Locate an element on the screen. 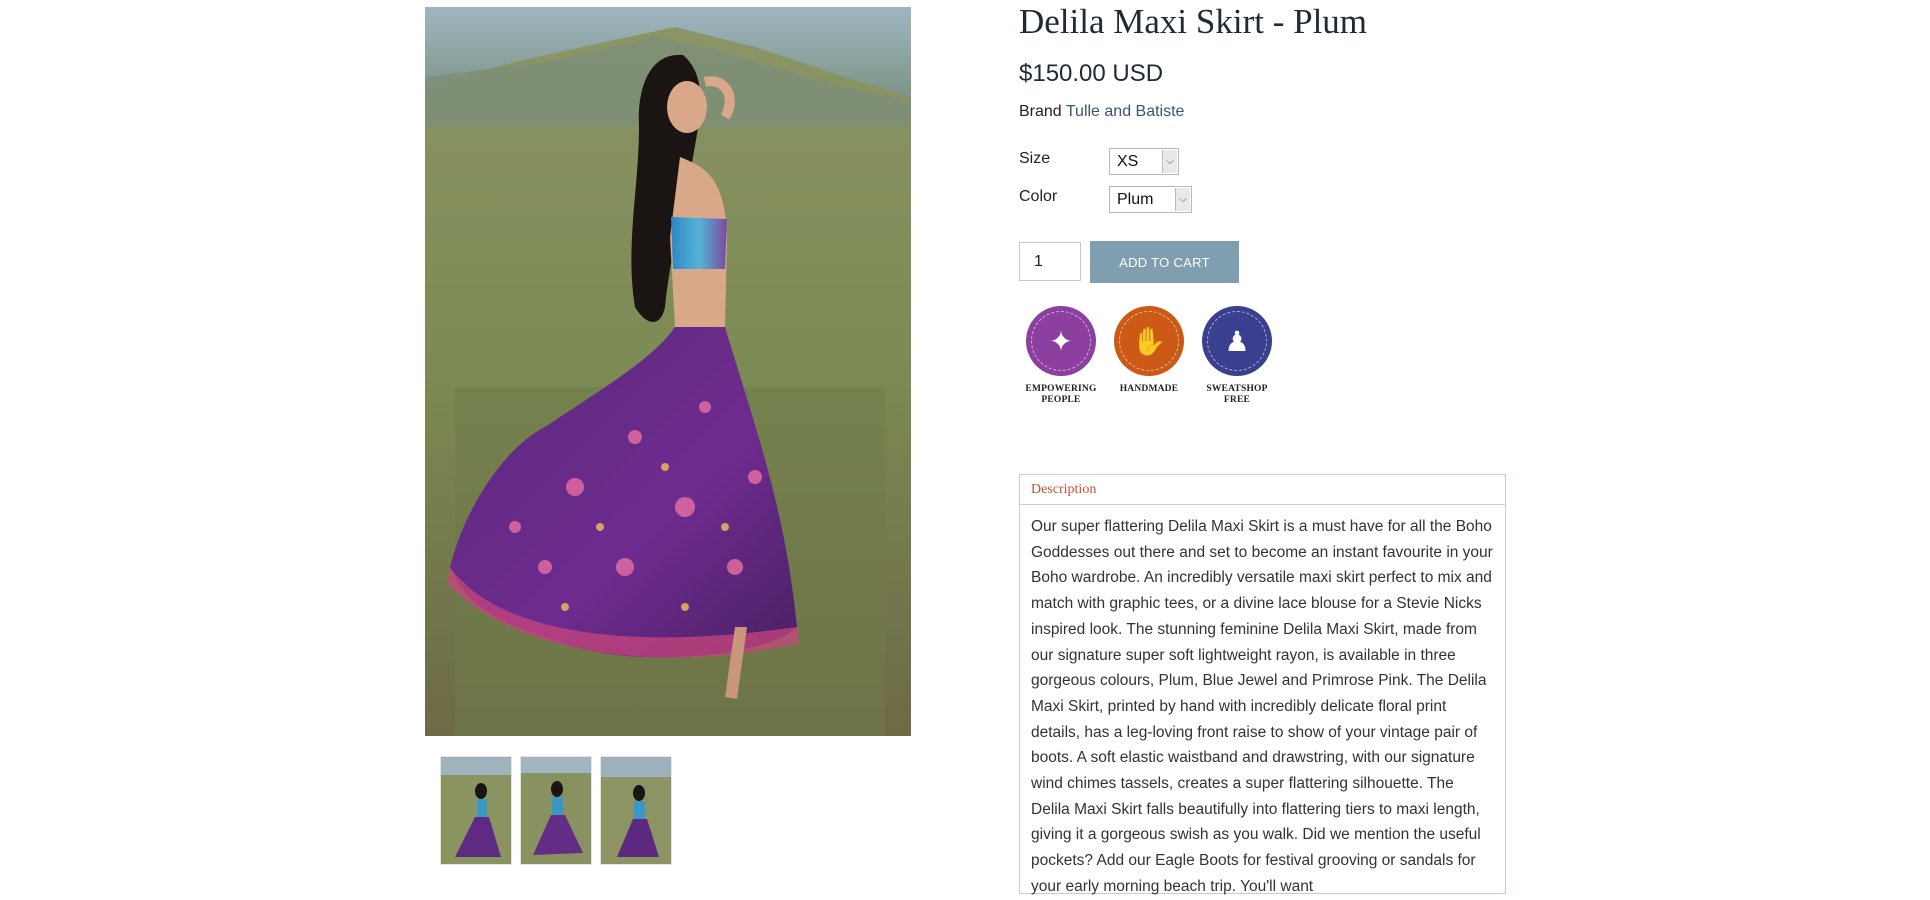  quantity-input is located at coordinates (1050, 261).